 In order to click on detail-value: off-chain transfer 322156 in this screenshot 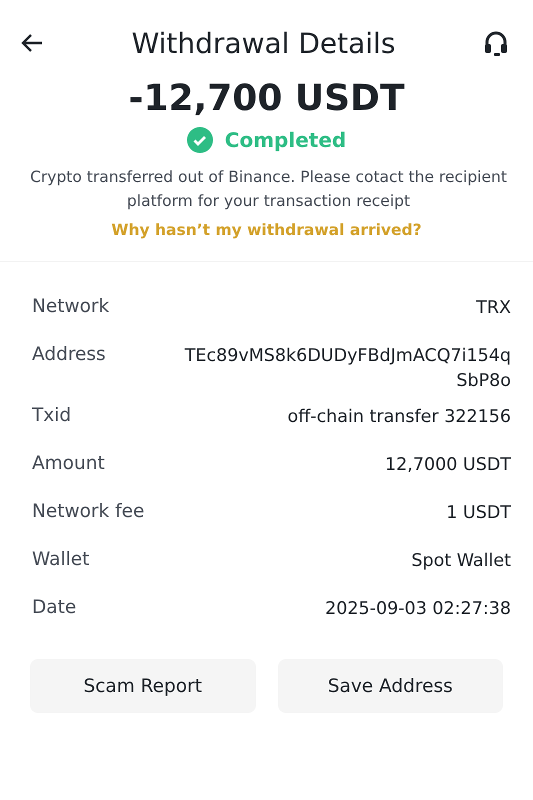, I will do `click(399, 418)`.